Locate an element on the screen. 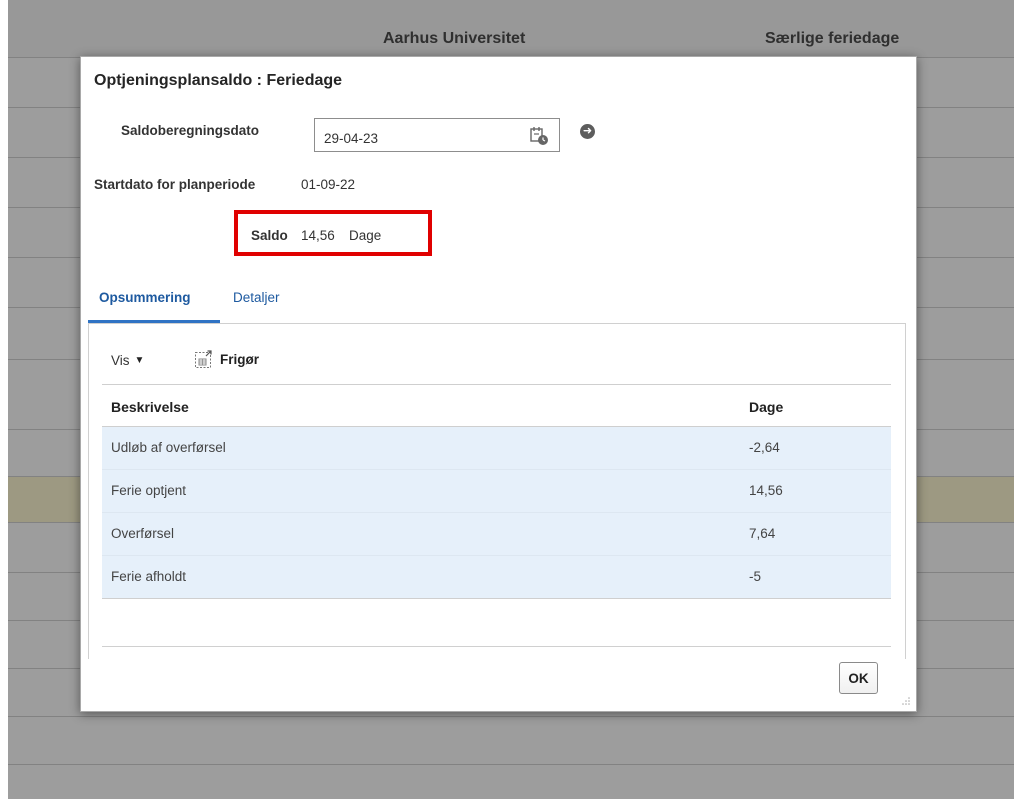 Image resolution: width=1014 pixels, height=799 pixels. column-header-days: Dage is located at coordinates (766, 407).